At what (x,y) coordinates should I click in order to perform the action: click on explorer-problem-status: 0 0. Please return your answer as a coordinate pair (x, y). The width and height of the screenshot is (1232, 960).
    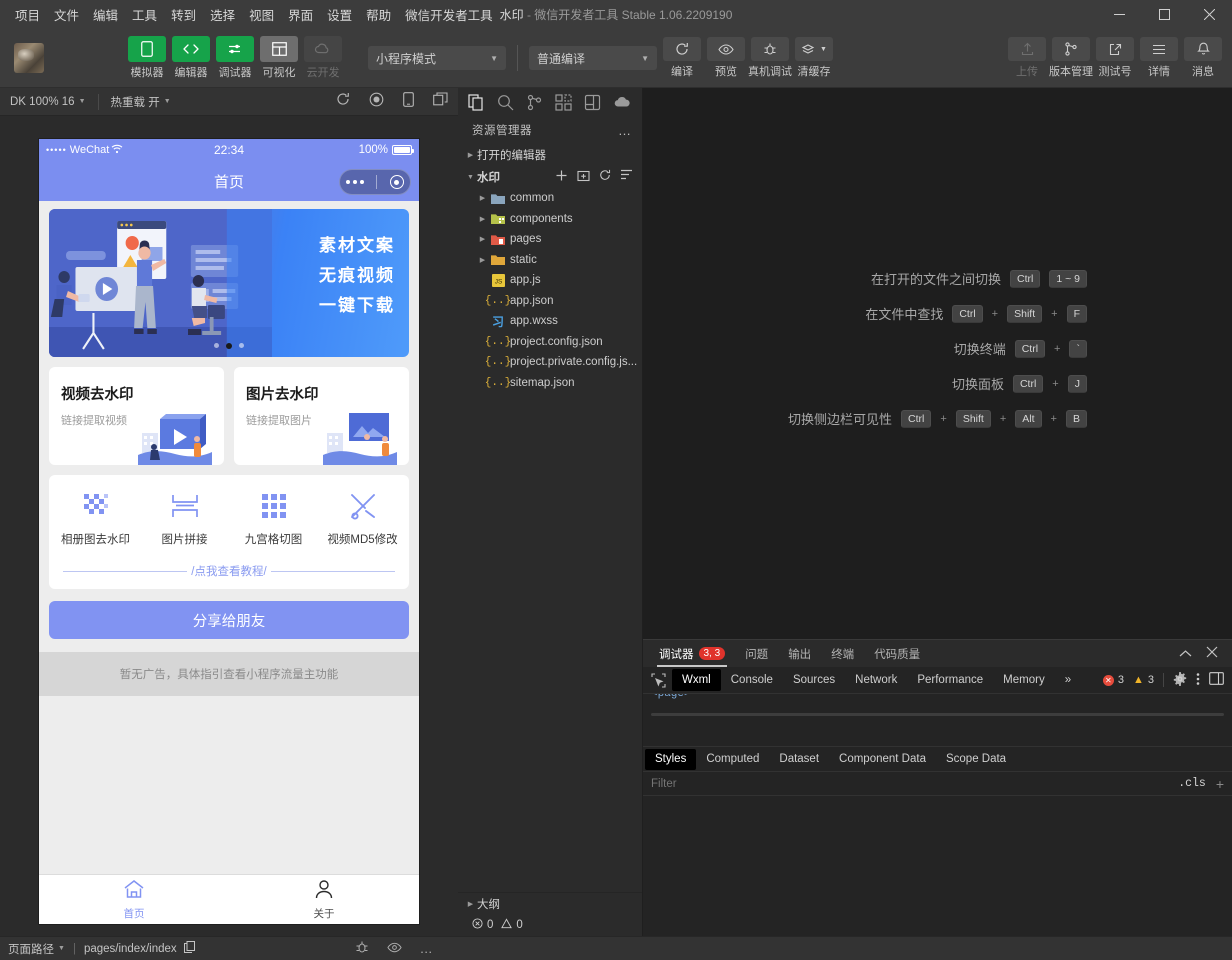
    Looking at the image, I should click on (550, 925).